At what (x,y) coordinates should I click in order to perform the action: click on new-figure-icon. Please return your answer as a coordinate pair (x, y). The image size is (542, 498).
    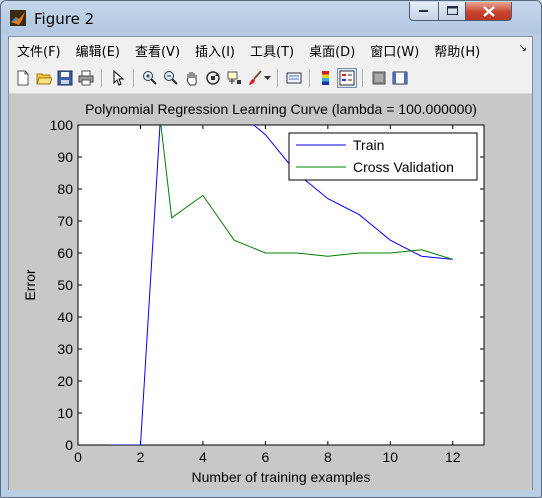
    Looking at the image, I should click on (23, 78).